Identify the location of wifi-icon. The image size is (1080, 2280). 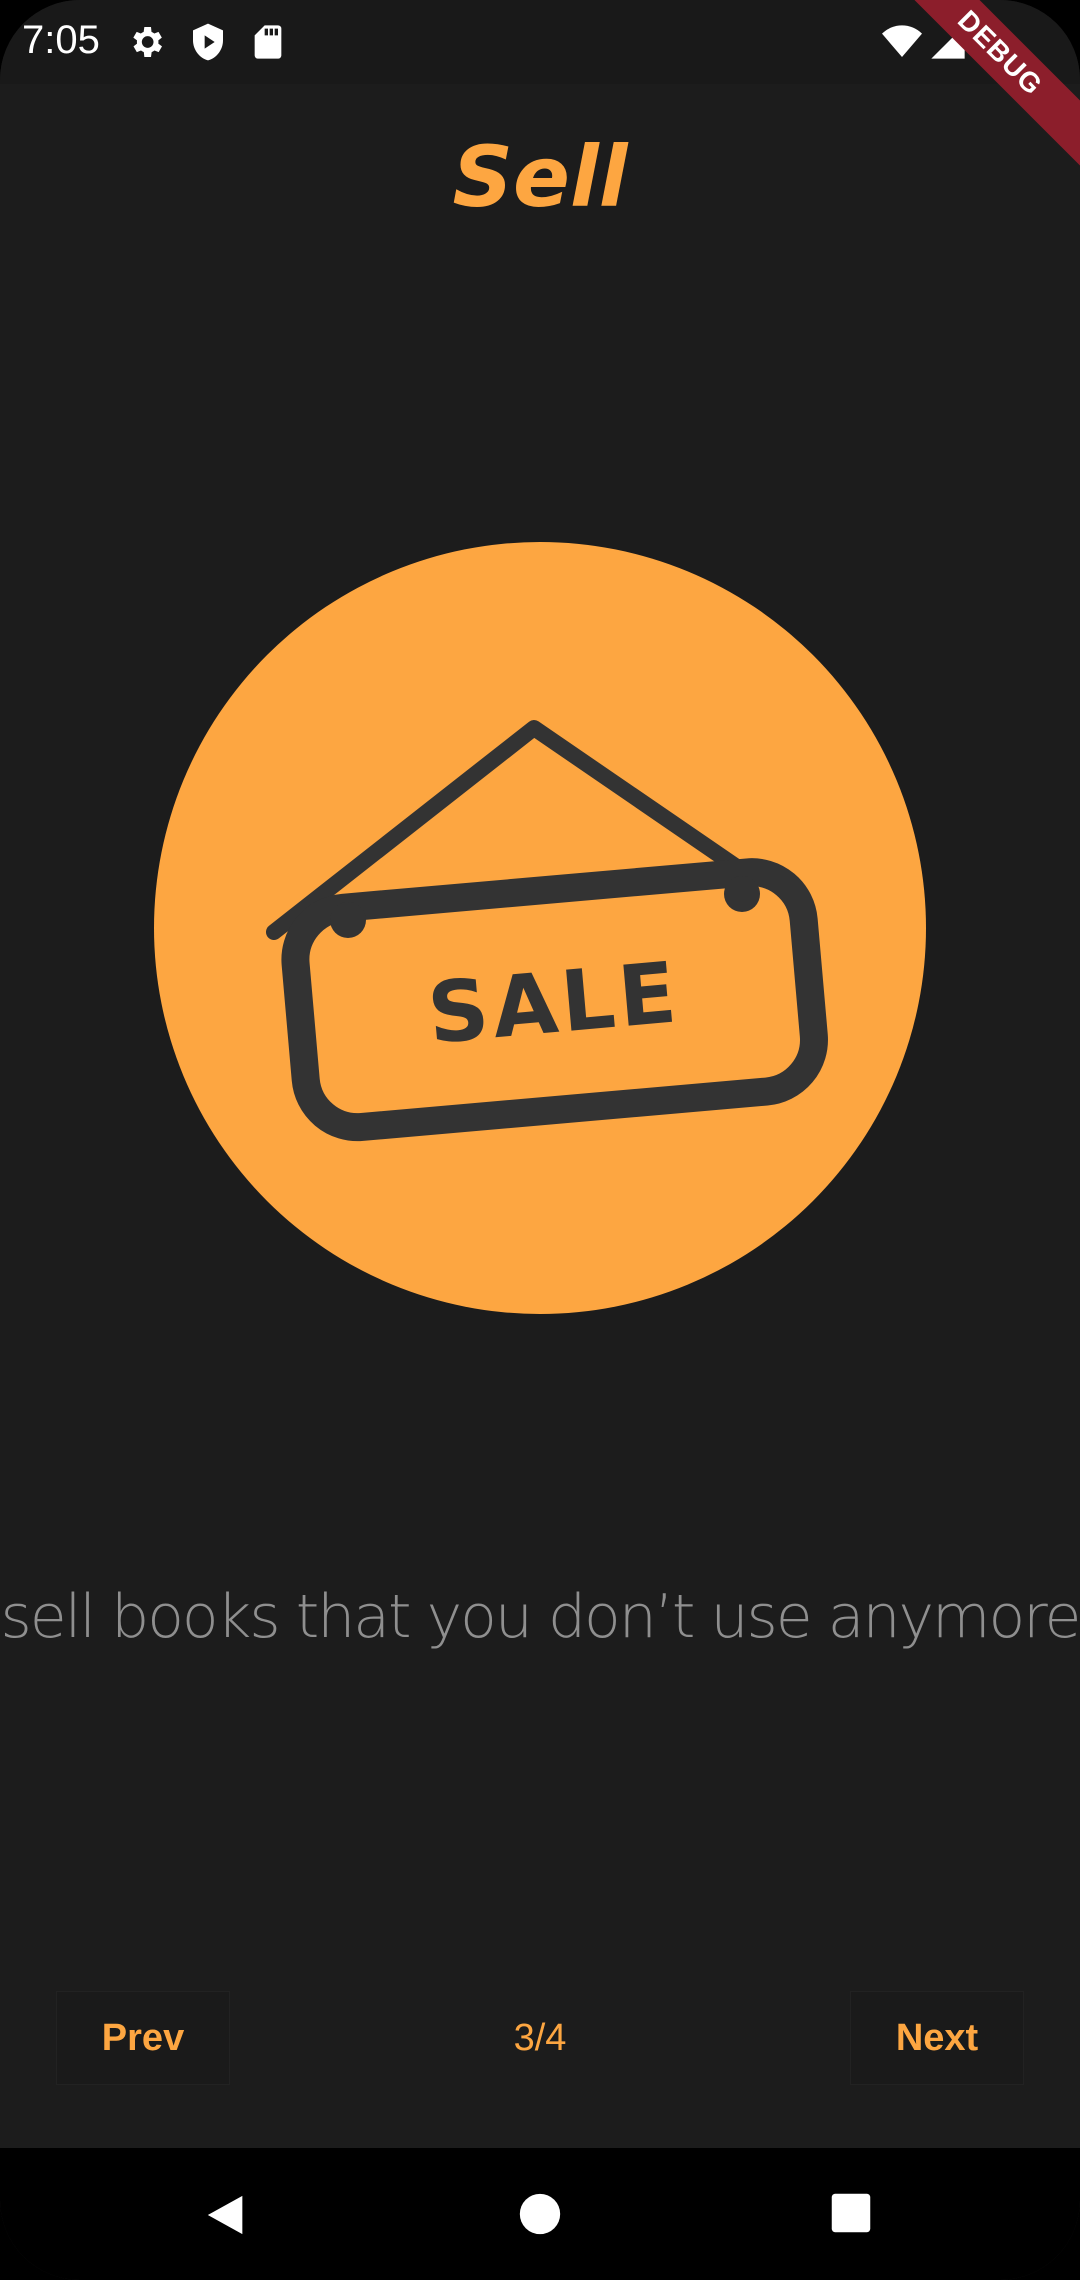
(902, 41).